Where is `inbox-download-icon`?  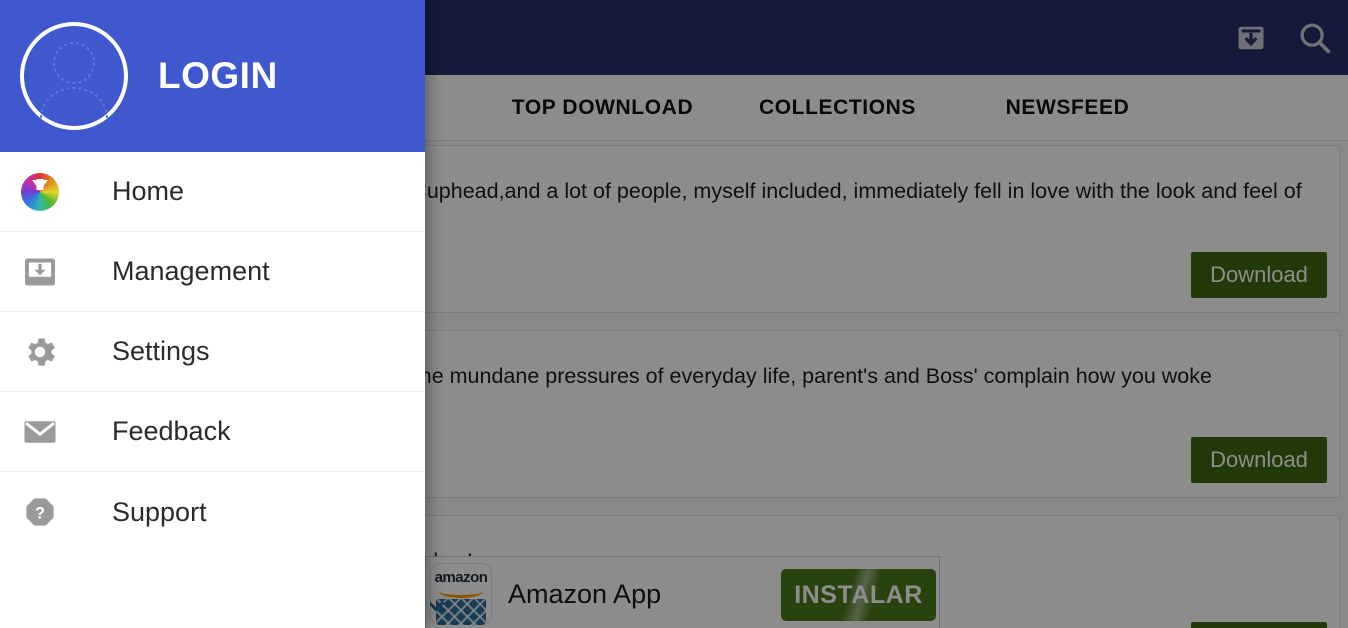 inbox-download-icon is located at coordinates (40, 272).